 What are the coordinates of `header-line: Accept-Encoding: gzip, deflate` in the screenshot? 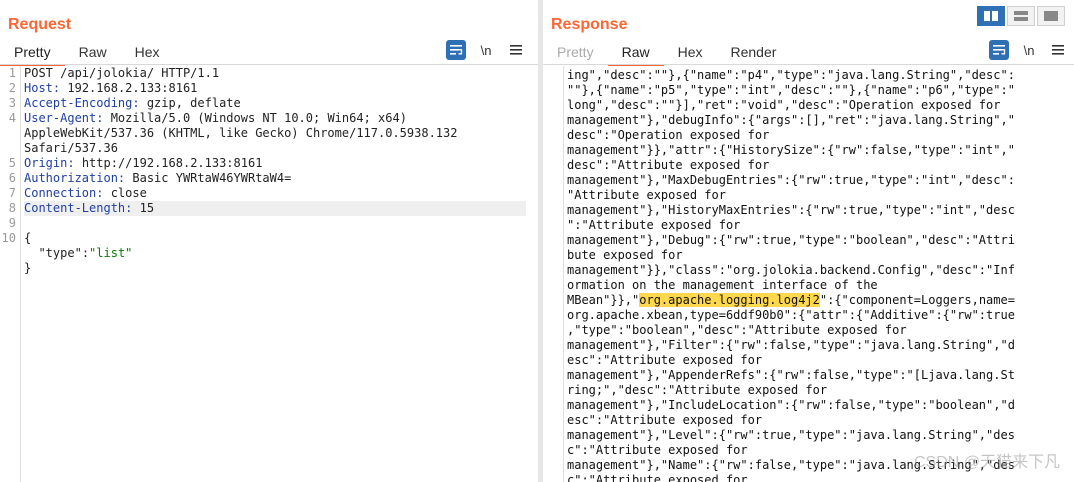 It's located at (132, 103).